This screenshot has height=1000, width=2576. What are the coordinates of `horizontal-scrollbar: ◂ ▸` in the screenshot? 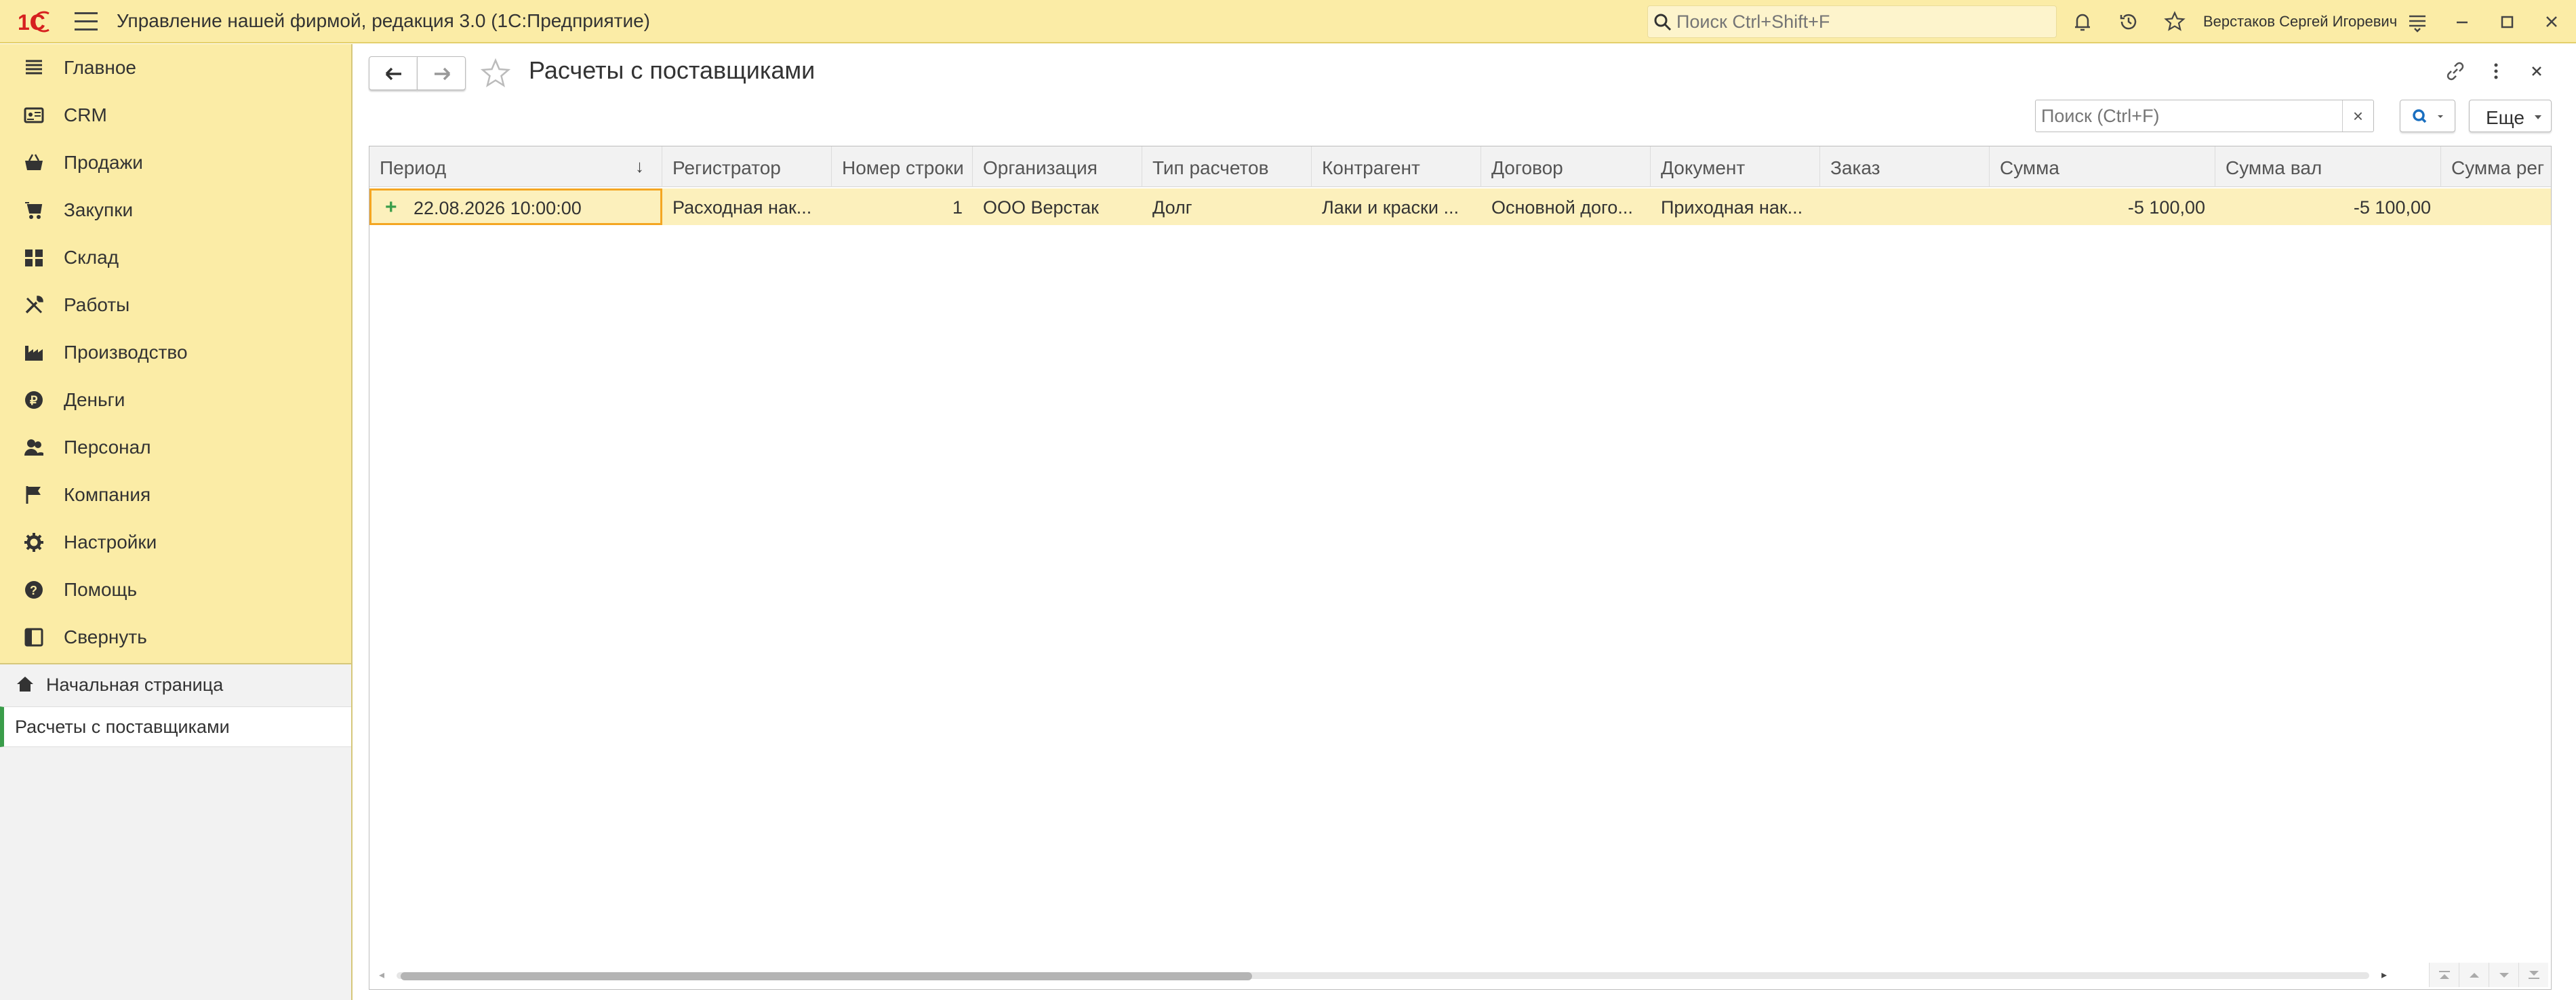 It's located at (1460, 974).